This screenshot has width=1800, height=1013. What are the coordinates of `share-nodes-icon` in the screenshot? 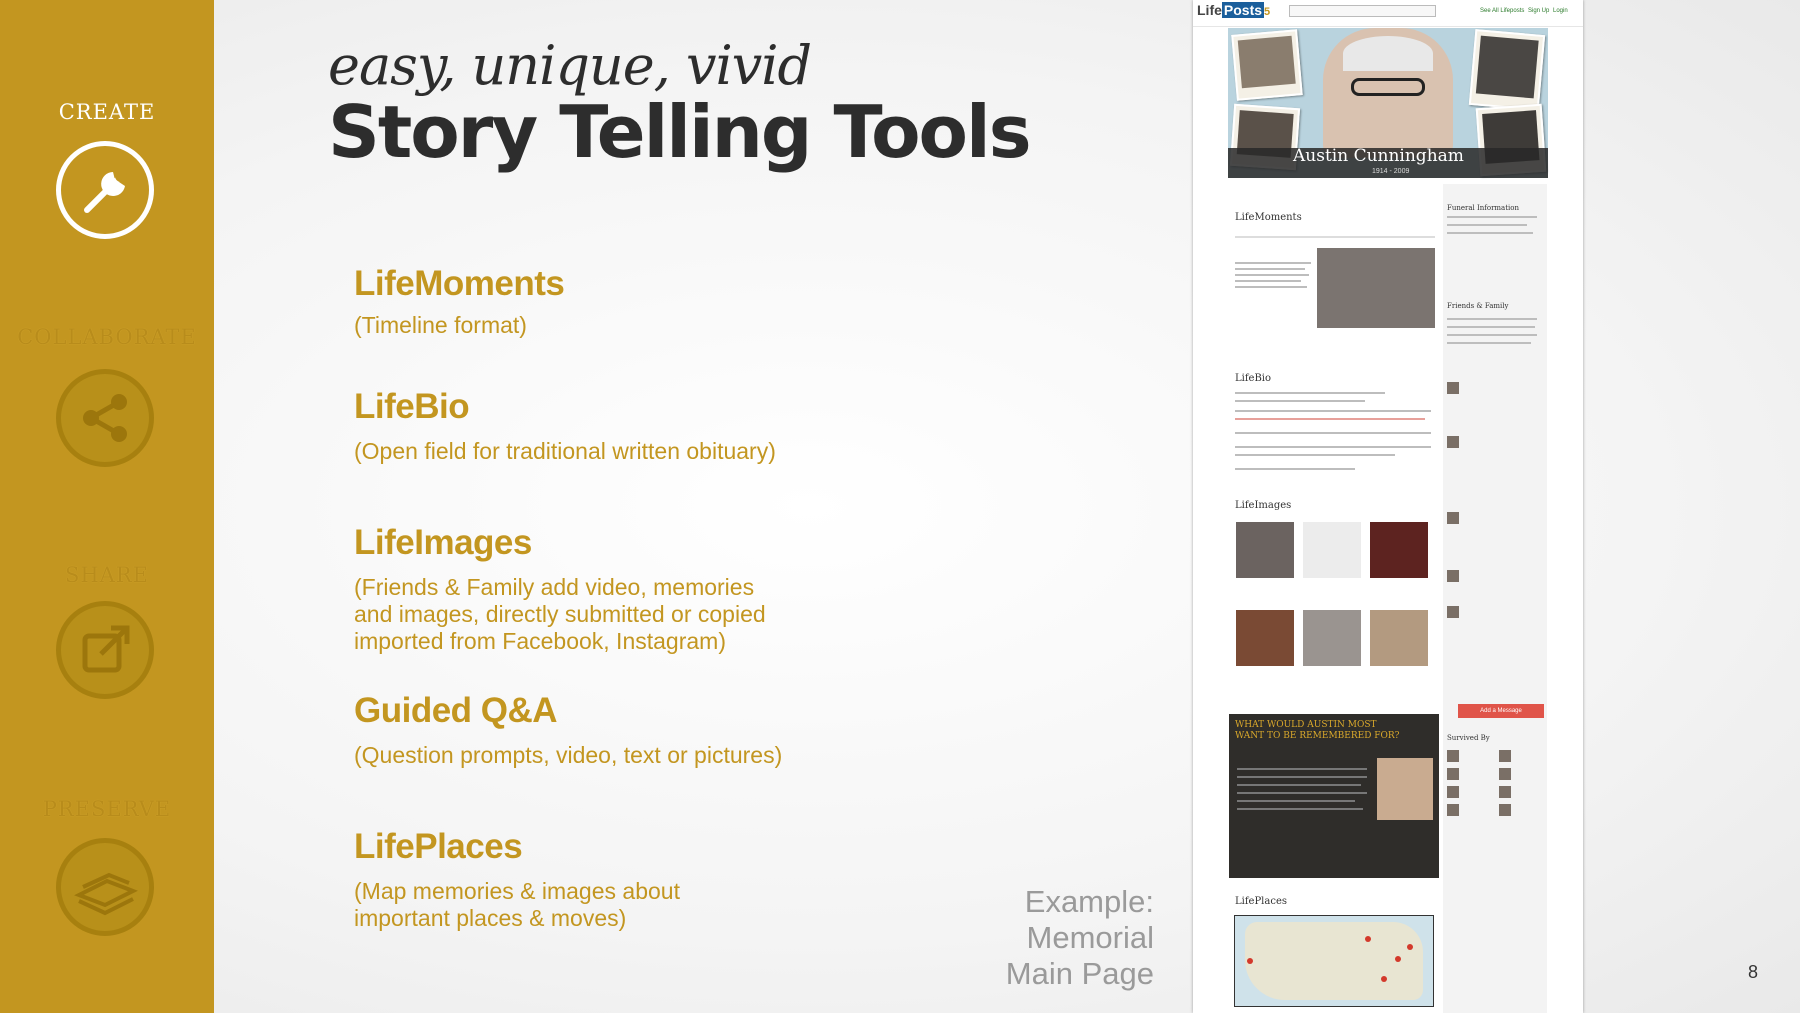 It's located at (105, 418).